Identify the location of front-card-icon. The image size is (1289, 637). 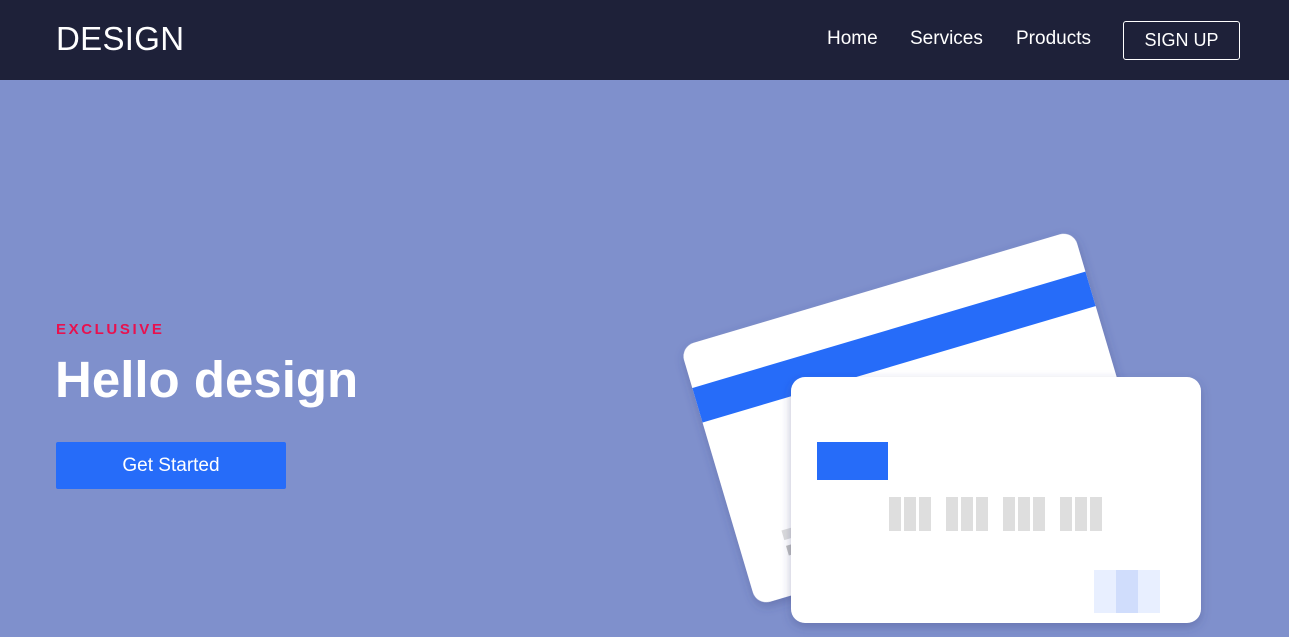
(996, 500).